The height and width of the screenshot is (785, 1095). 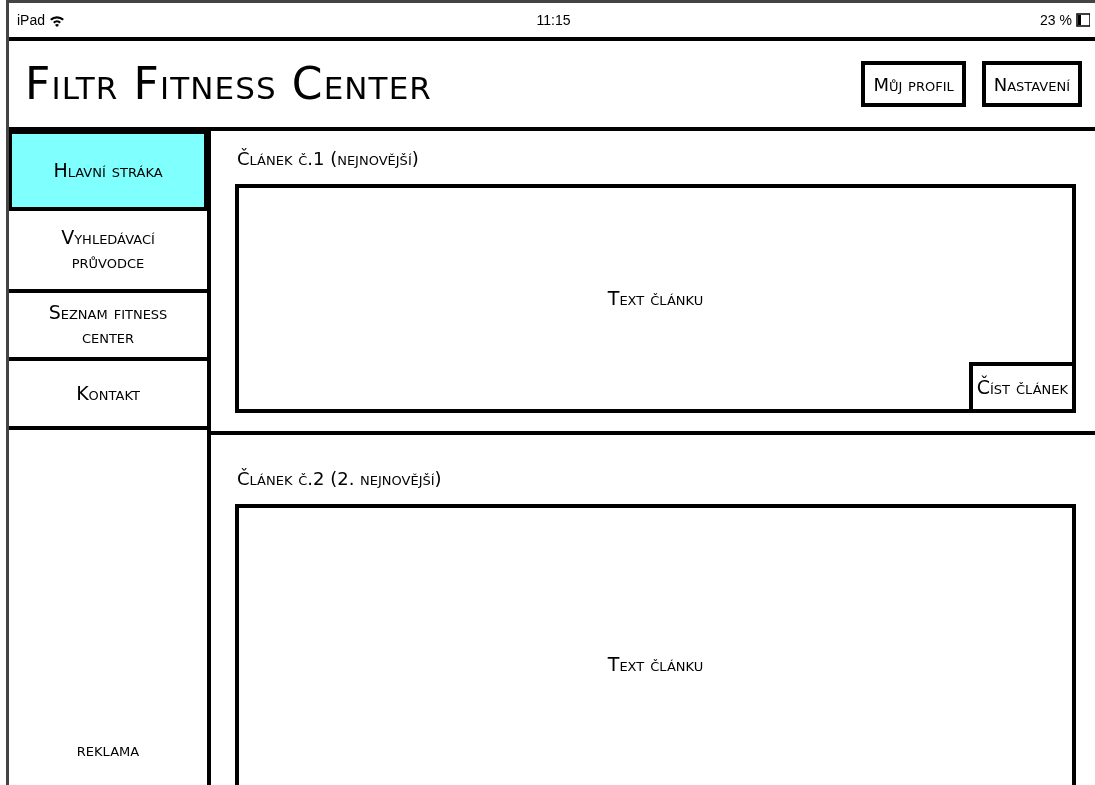 What do you see at coordinates (328, 159) in the screenshot?
I see `article-heading: Článek č.1 (nejnovější)` at bounding box center [328, 159].